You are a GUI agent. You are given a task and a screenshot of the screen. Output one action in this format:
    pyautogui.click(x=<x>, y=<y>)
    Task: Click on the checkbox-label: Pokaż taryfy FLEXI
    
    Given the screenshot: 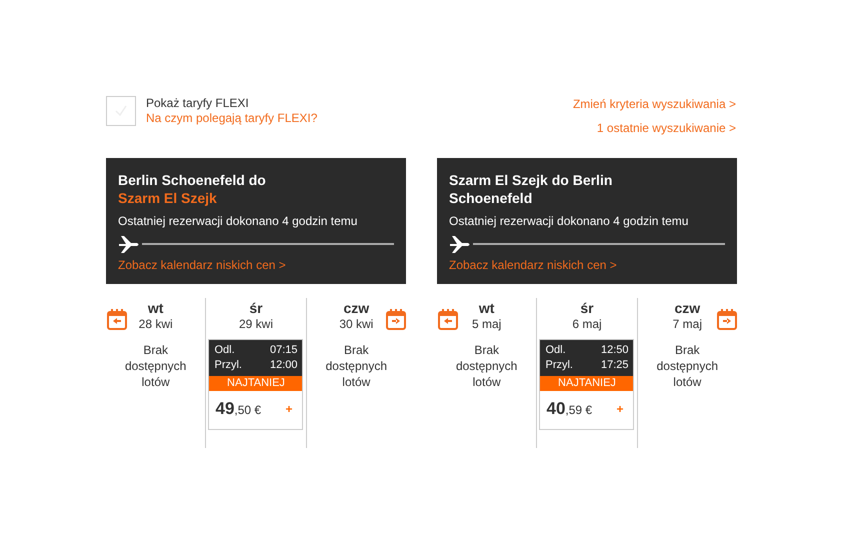 What is the action you would take?
    pyautogui.click(x=198, y=103)
    